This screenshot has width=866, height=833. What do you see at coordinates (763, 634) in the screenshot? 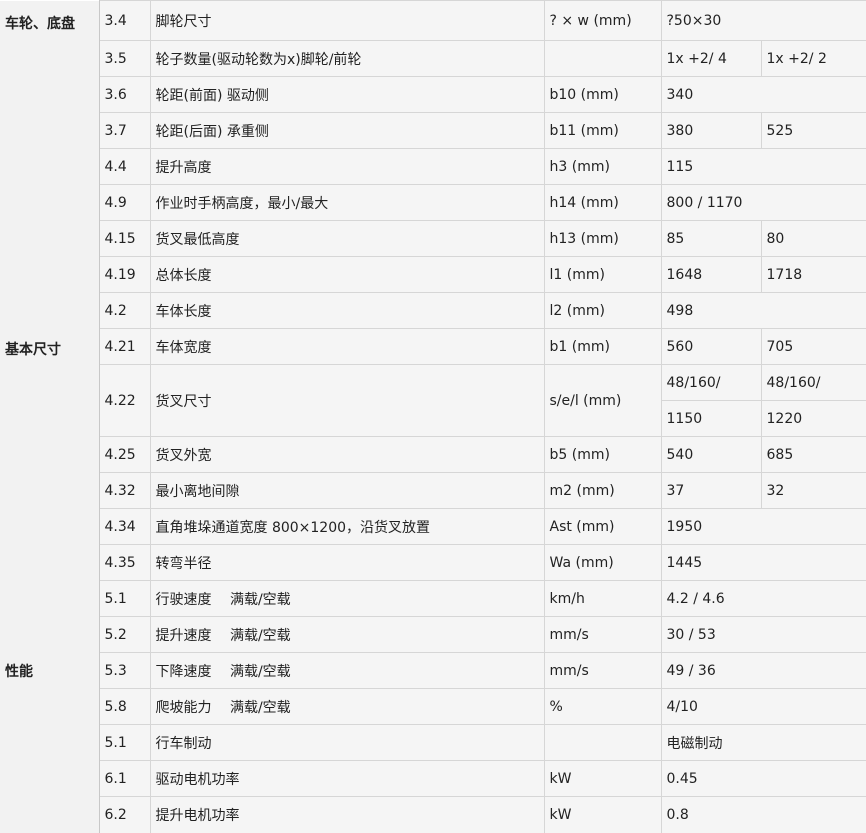
I see `row-value: 30 / 53` at bounding box center [763, 634].